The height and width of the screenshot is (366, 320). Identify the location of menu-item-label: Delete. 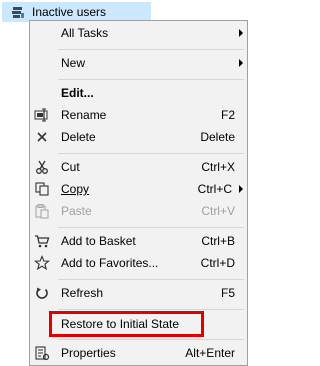
(78, 137).